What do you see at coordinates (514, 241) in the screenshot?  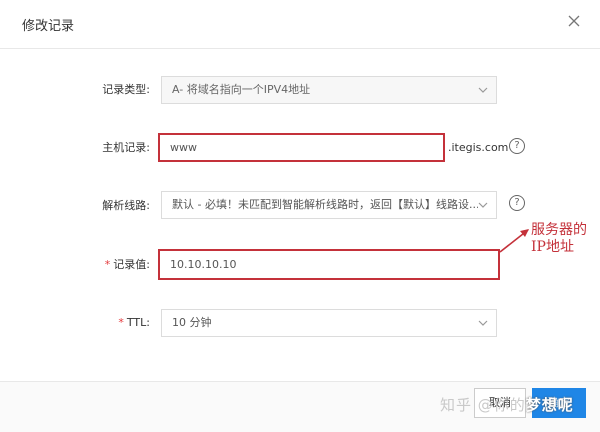 I see `annotation-arrow` at bounding box center [514, 241].